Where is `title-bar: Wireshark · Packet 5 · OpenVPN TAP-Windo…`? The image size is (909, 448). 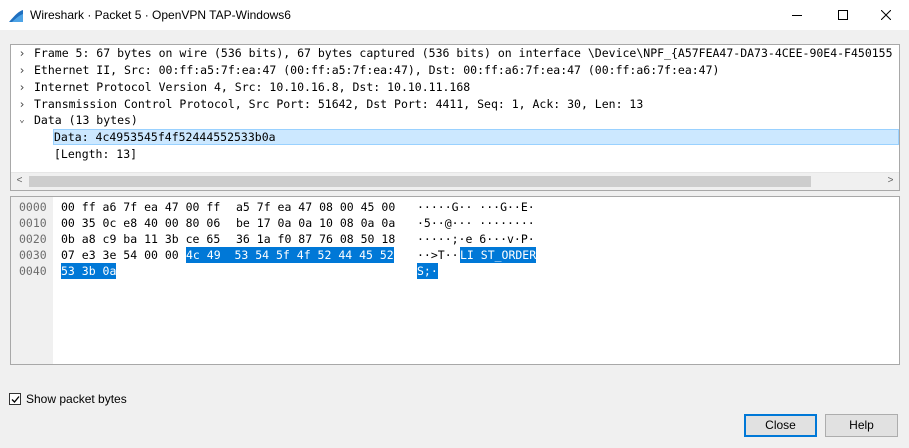
title-bar: Wireshark · Packet 5 · OpenVPN TAP-Windo… is located at coordinates (454, 15).